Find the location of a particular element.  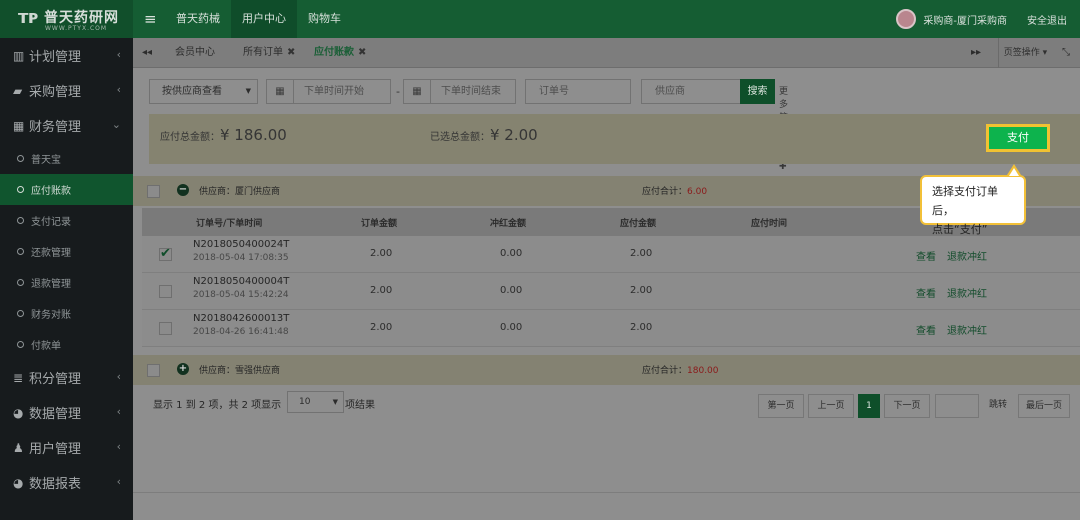

tab-label: 会员中心 is located at coordinates (195, 52).